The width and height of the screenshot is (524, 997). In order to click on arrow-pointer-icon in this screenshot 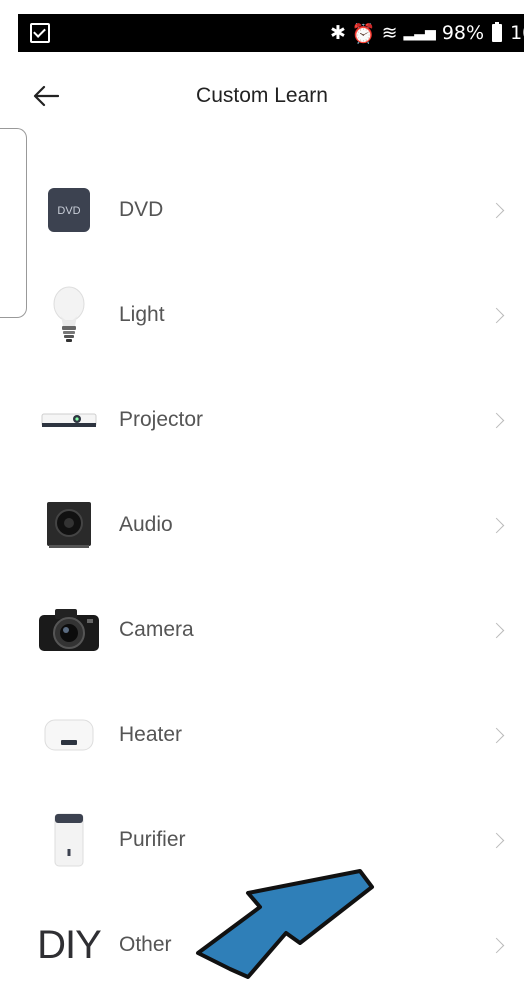, I will do `click(285, 924)`.